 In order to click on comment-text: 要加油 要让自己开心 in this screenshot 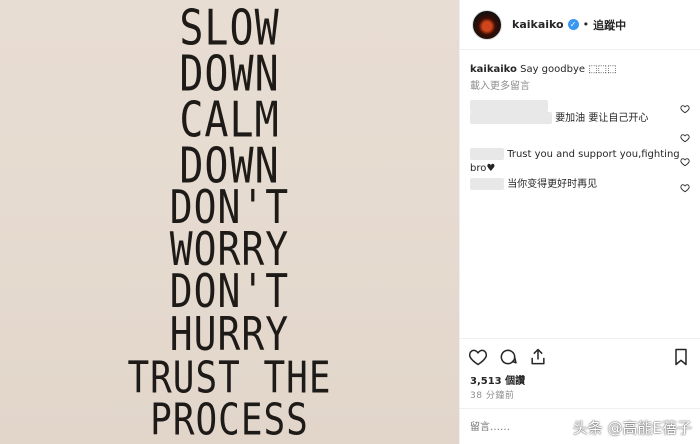, I will do `click(602, 118)`.